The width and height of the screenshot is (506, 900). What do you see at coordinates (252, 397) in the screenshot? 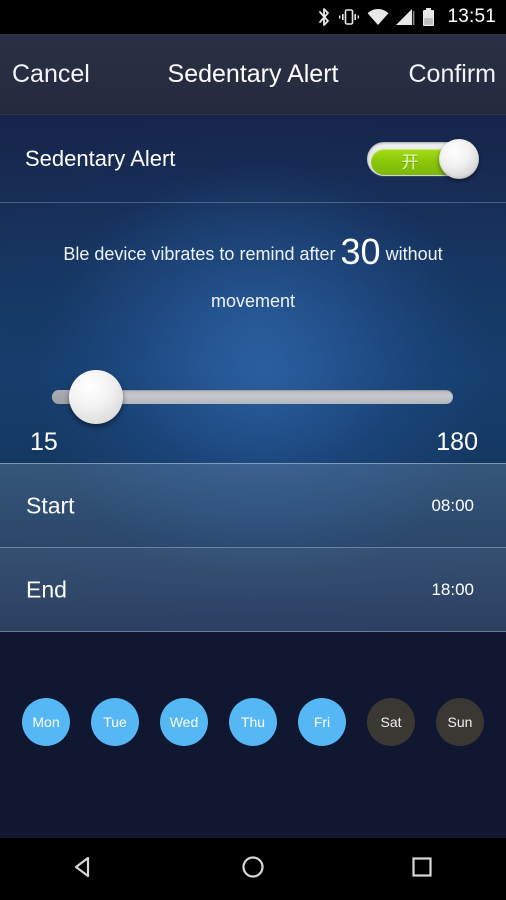
I see `duration-slider` at bounding box center [252, 397].